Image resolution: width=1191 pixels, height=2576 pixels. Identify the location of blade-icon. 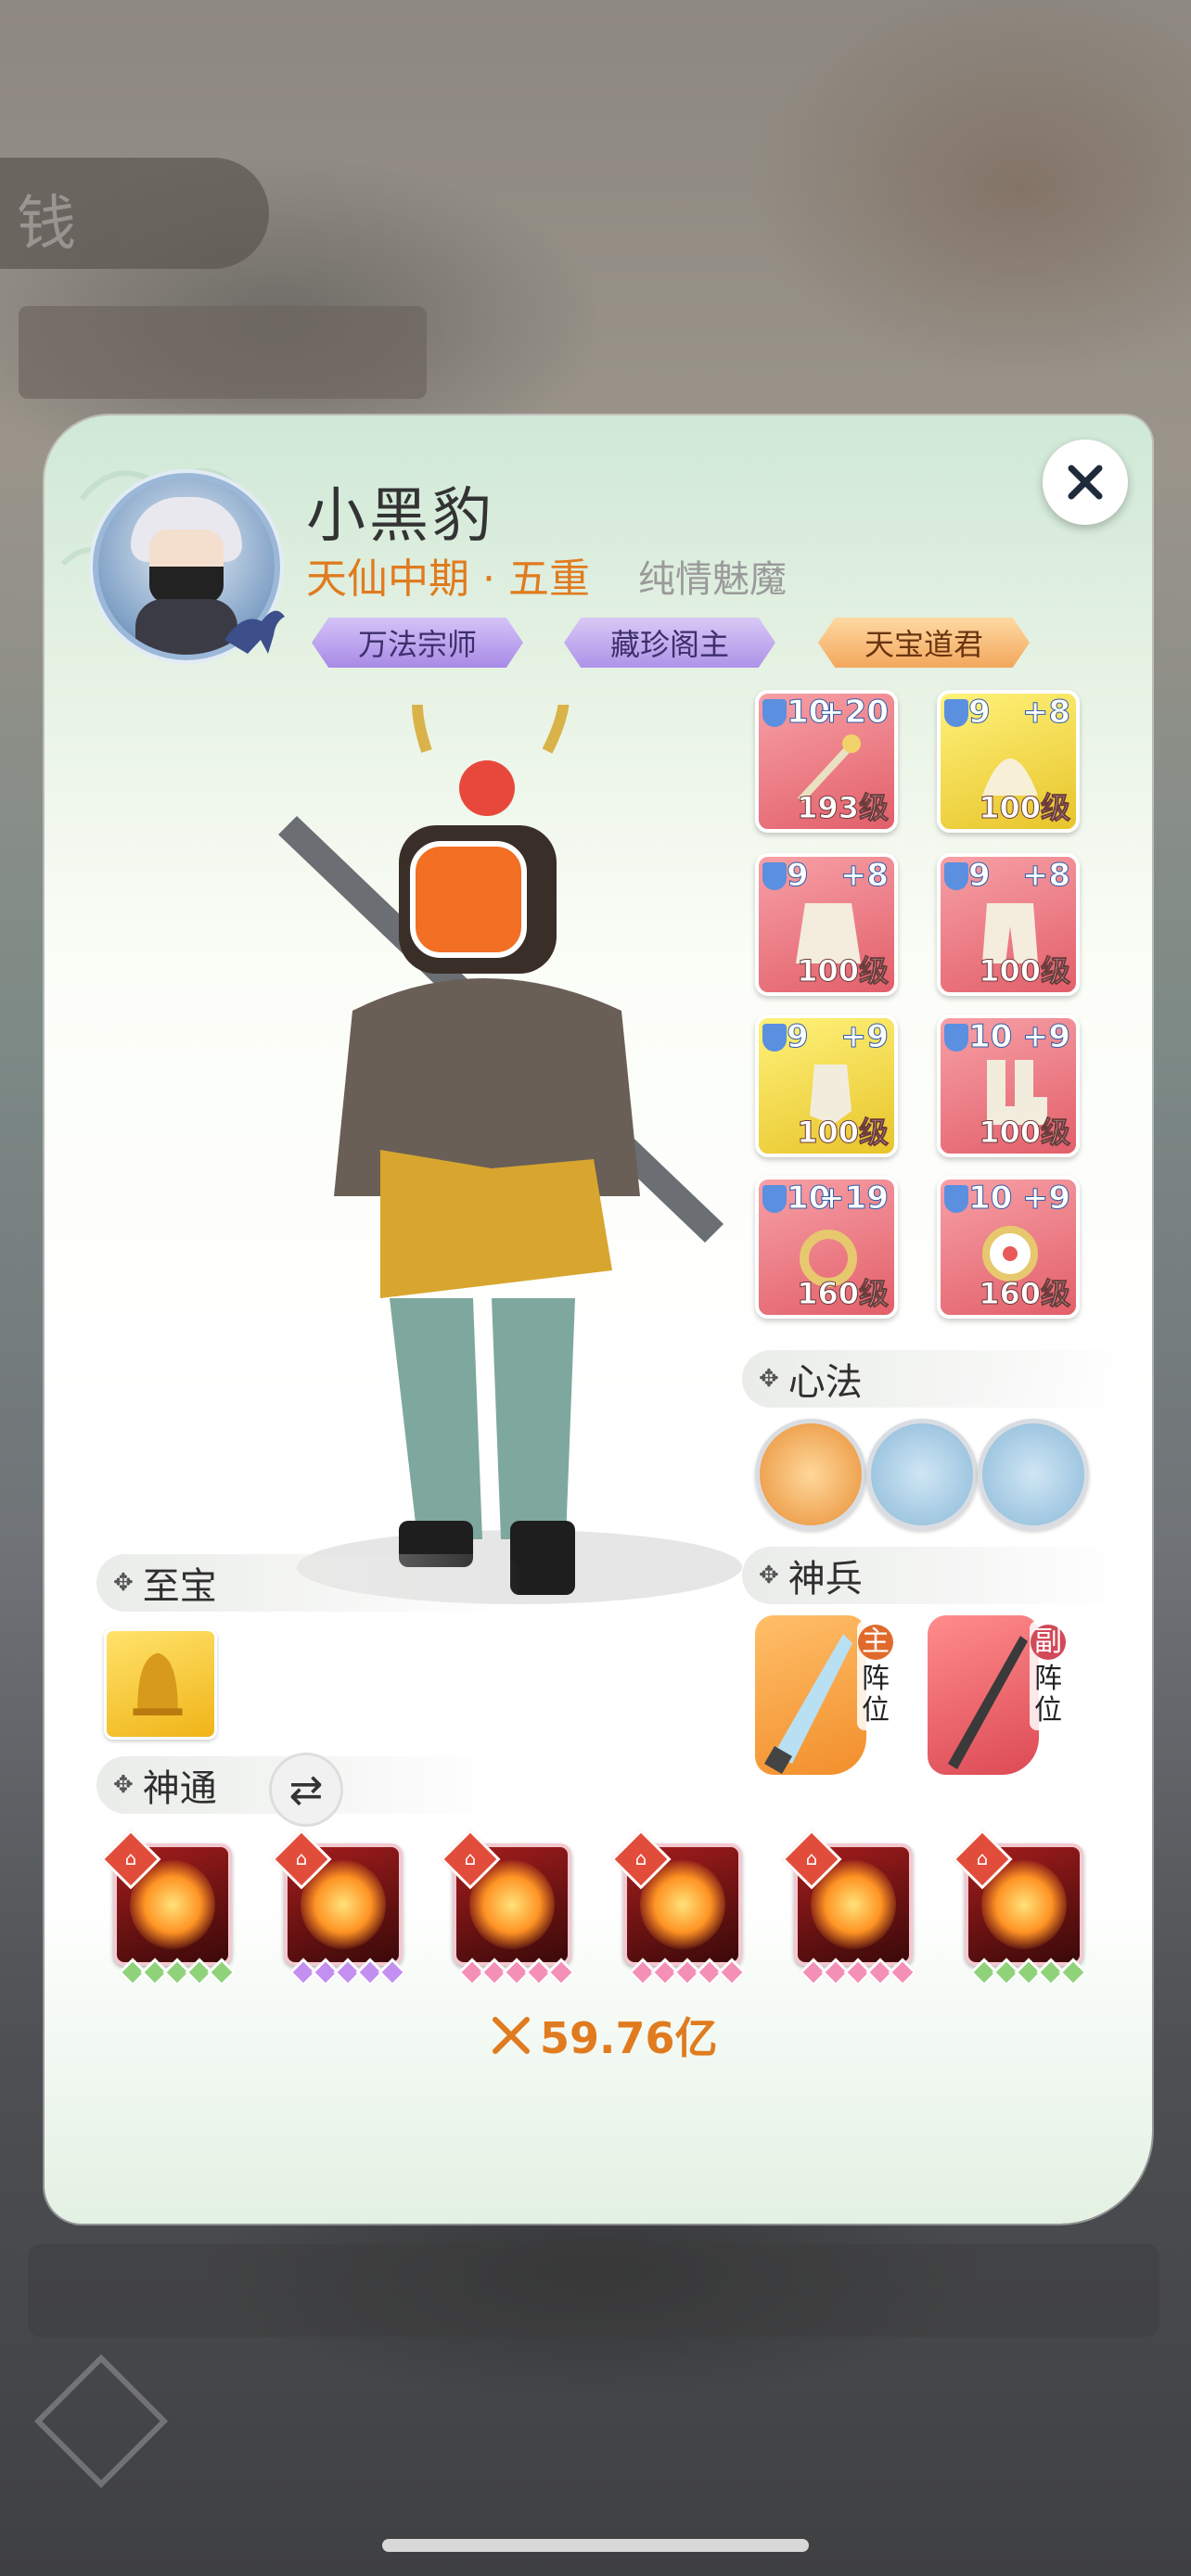
(807, 1705).